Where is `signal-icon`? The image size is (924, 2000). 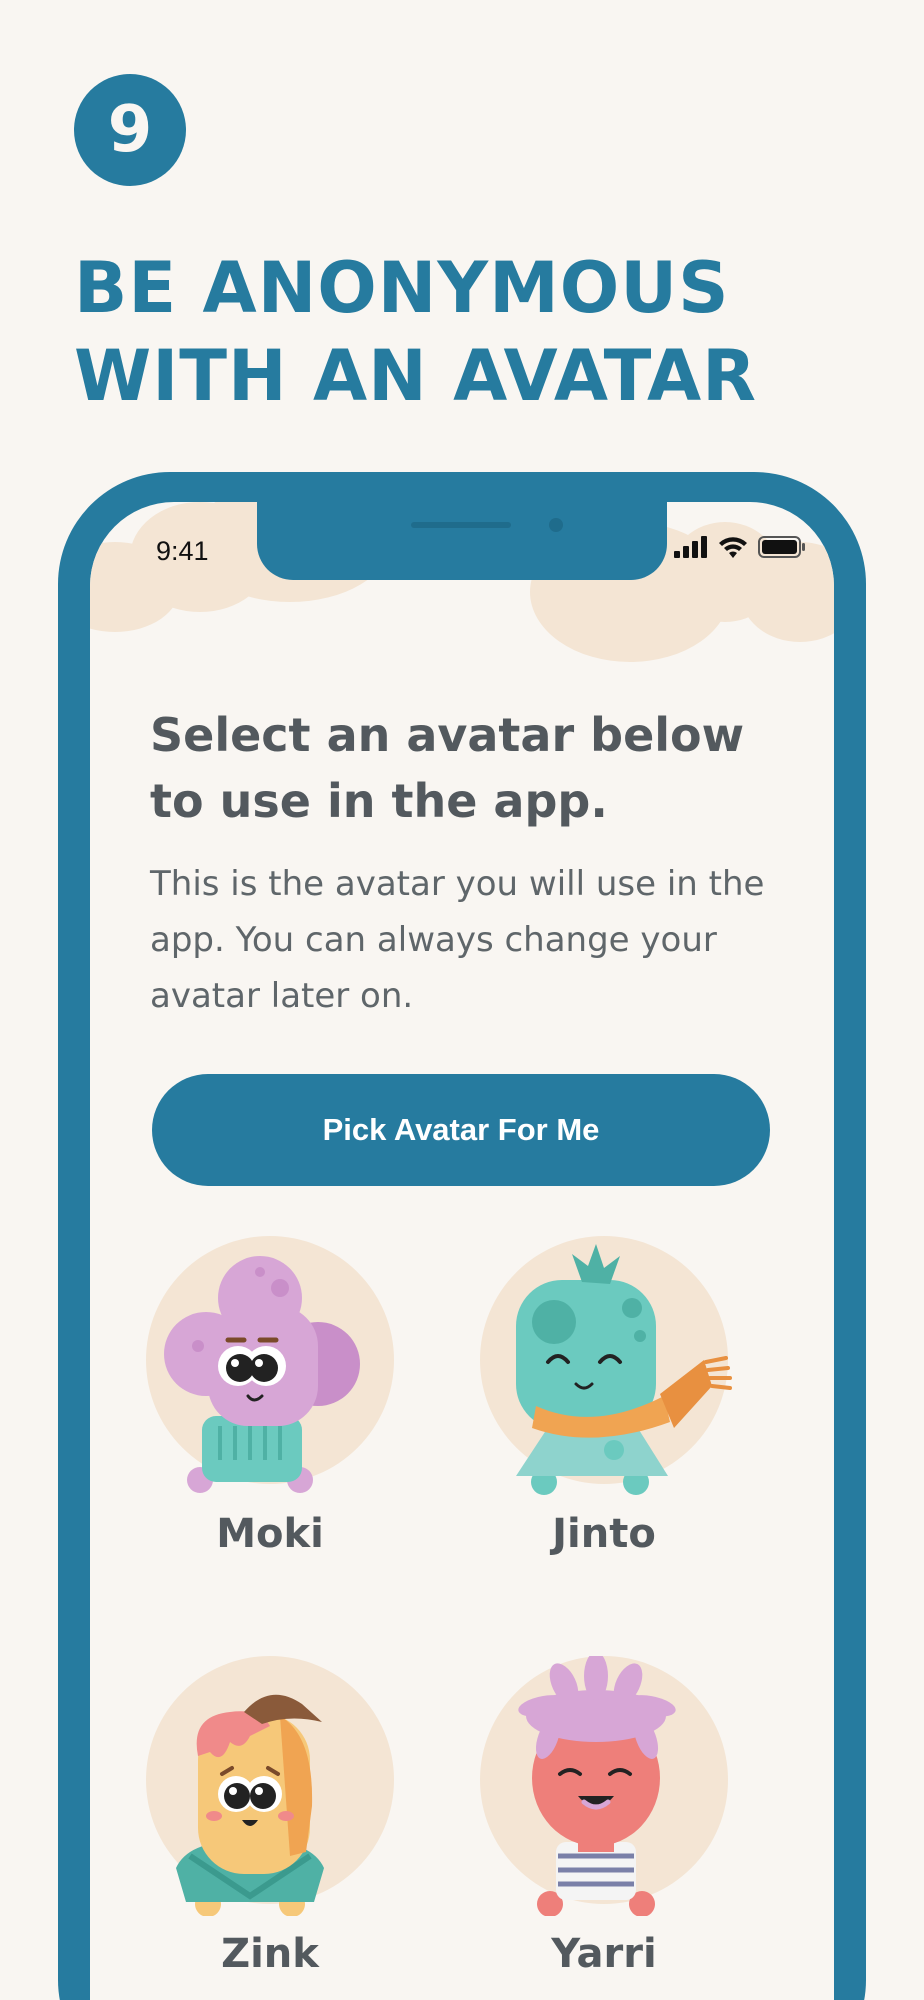 signal-icon is located at coordinates (690, 547).